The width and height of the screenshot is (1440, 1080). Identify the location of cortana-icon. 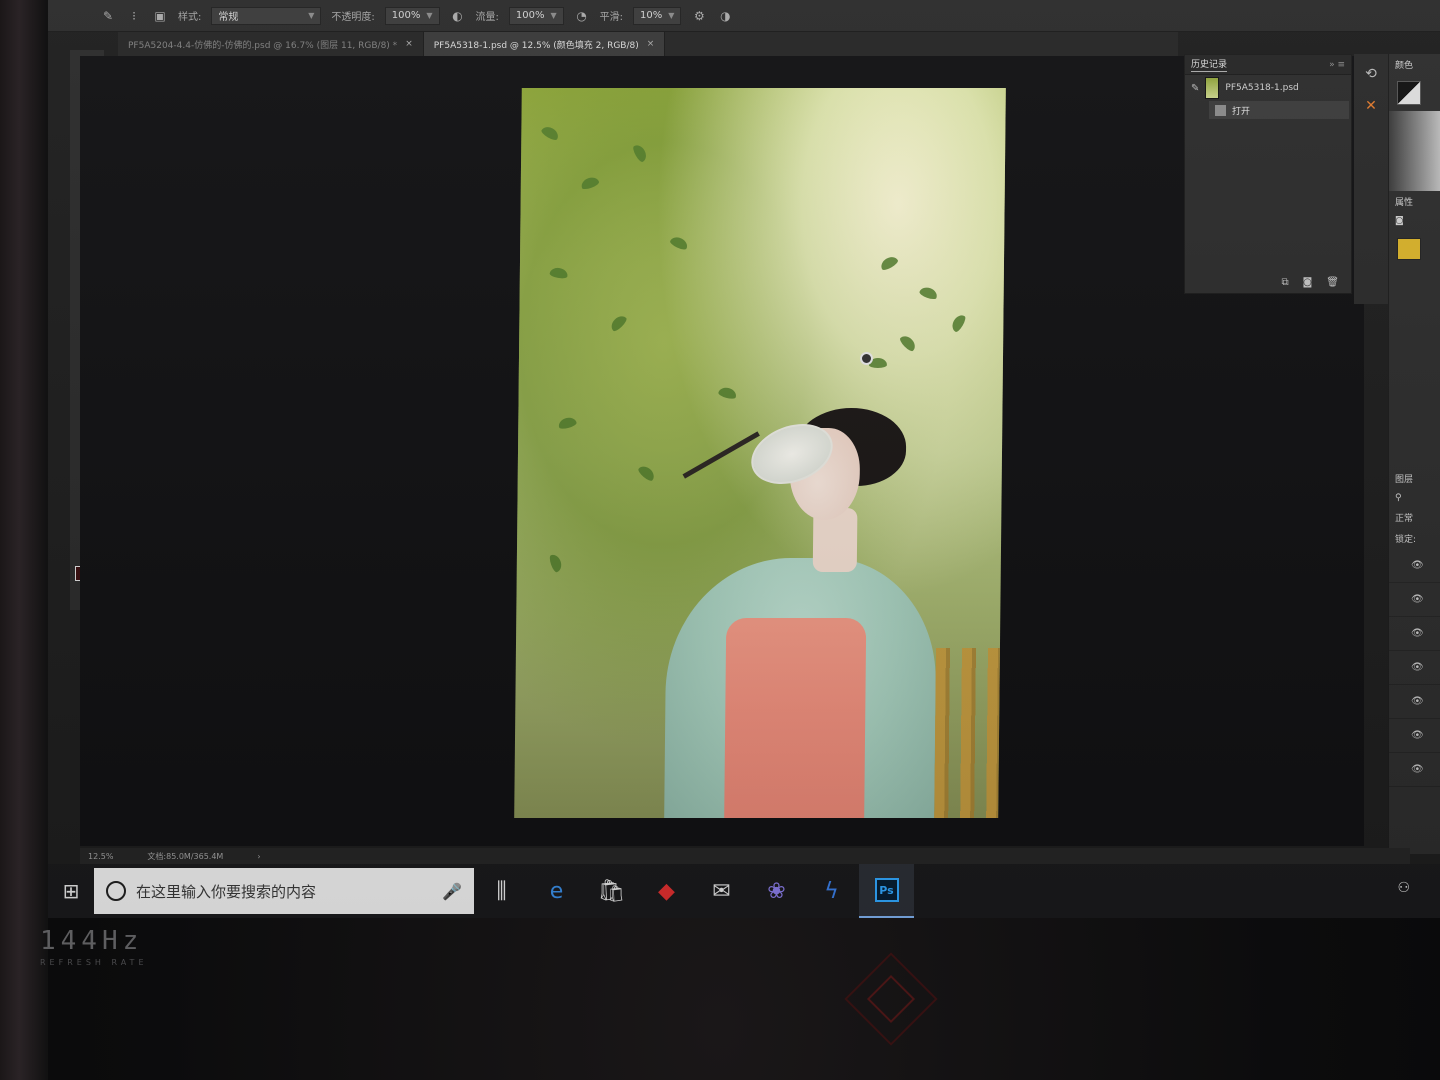
(116, 891).